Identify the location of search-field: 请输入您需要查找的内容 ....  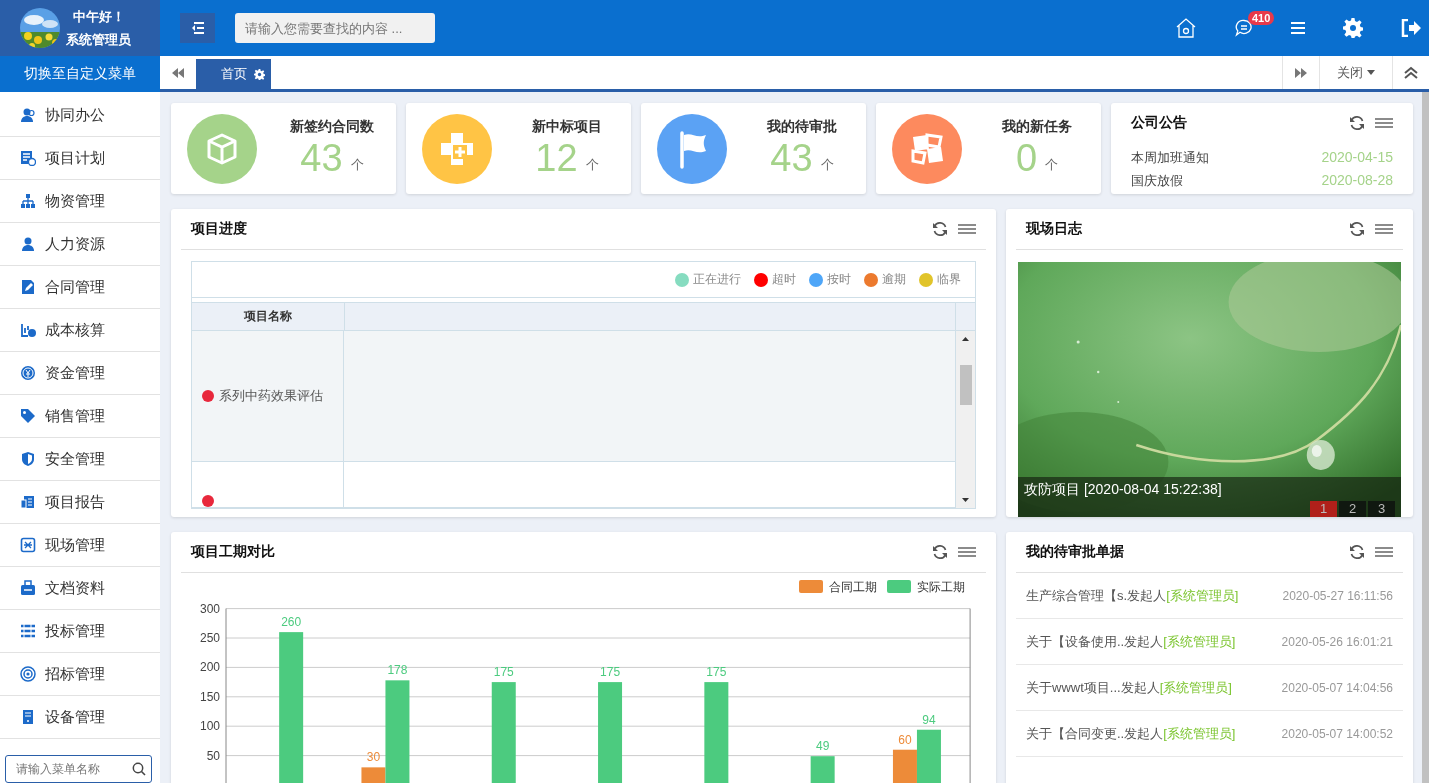
(335, 28).